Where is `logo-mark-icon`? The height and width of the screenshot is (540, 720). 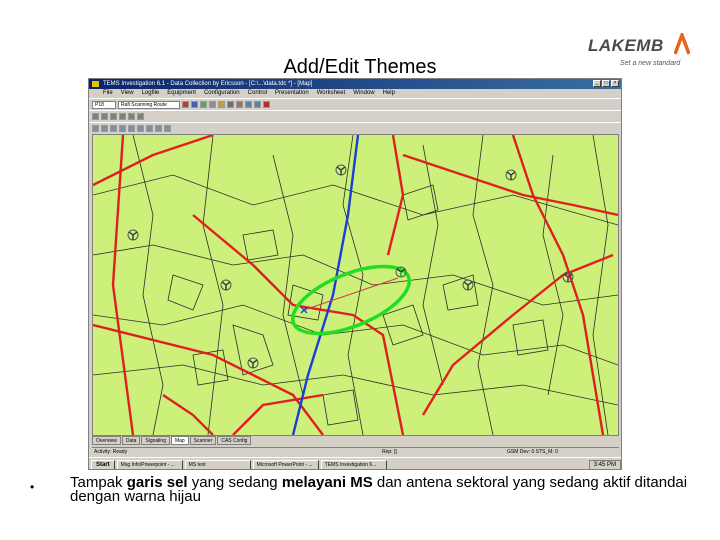 logo-mark-icon is located at coordinates (682, 44).